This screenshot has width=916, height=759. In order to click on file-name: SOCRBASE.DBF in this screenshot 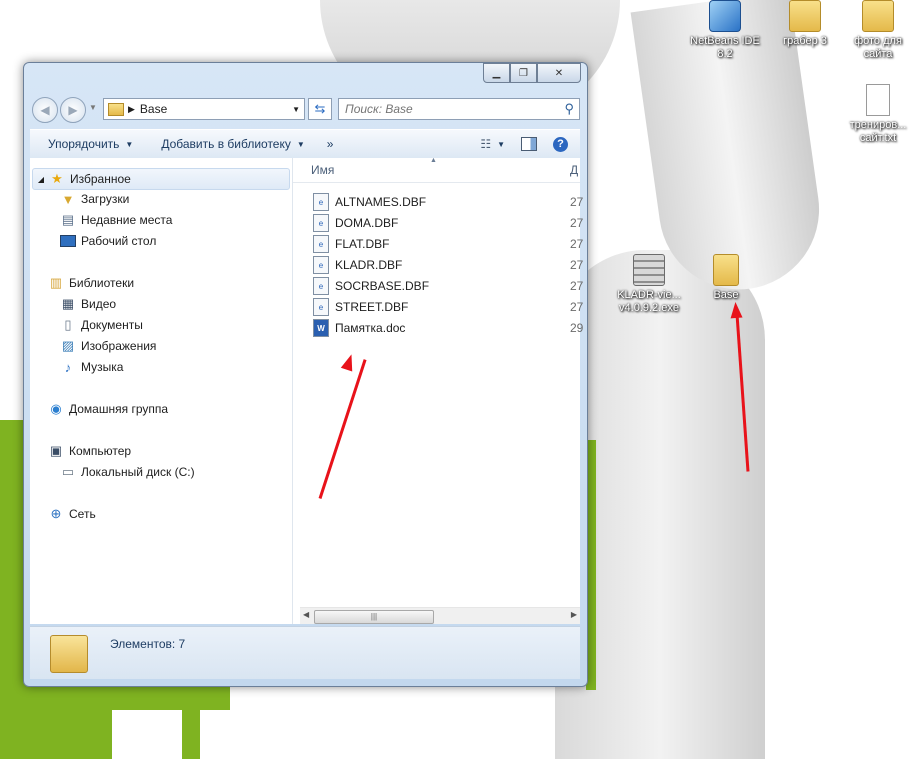, I will do `click(382, 286)`.